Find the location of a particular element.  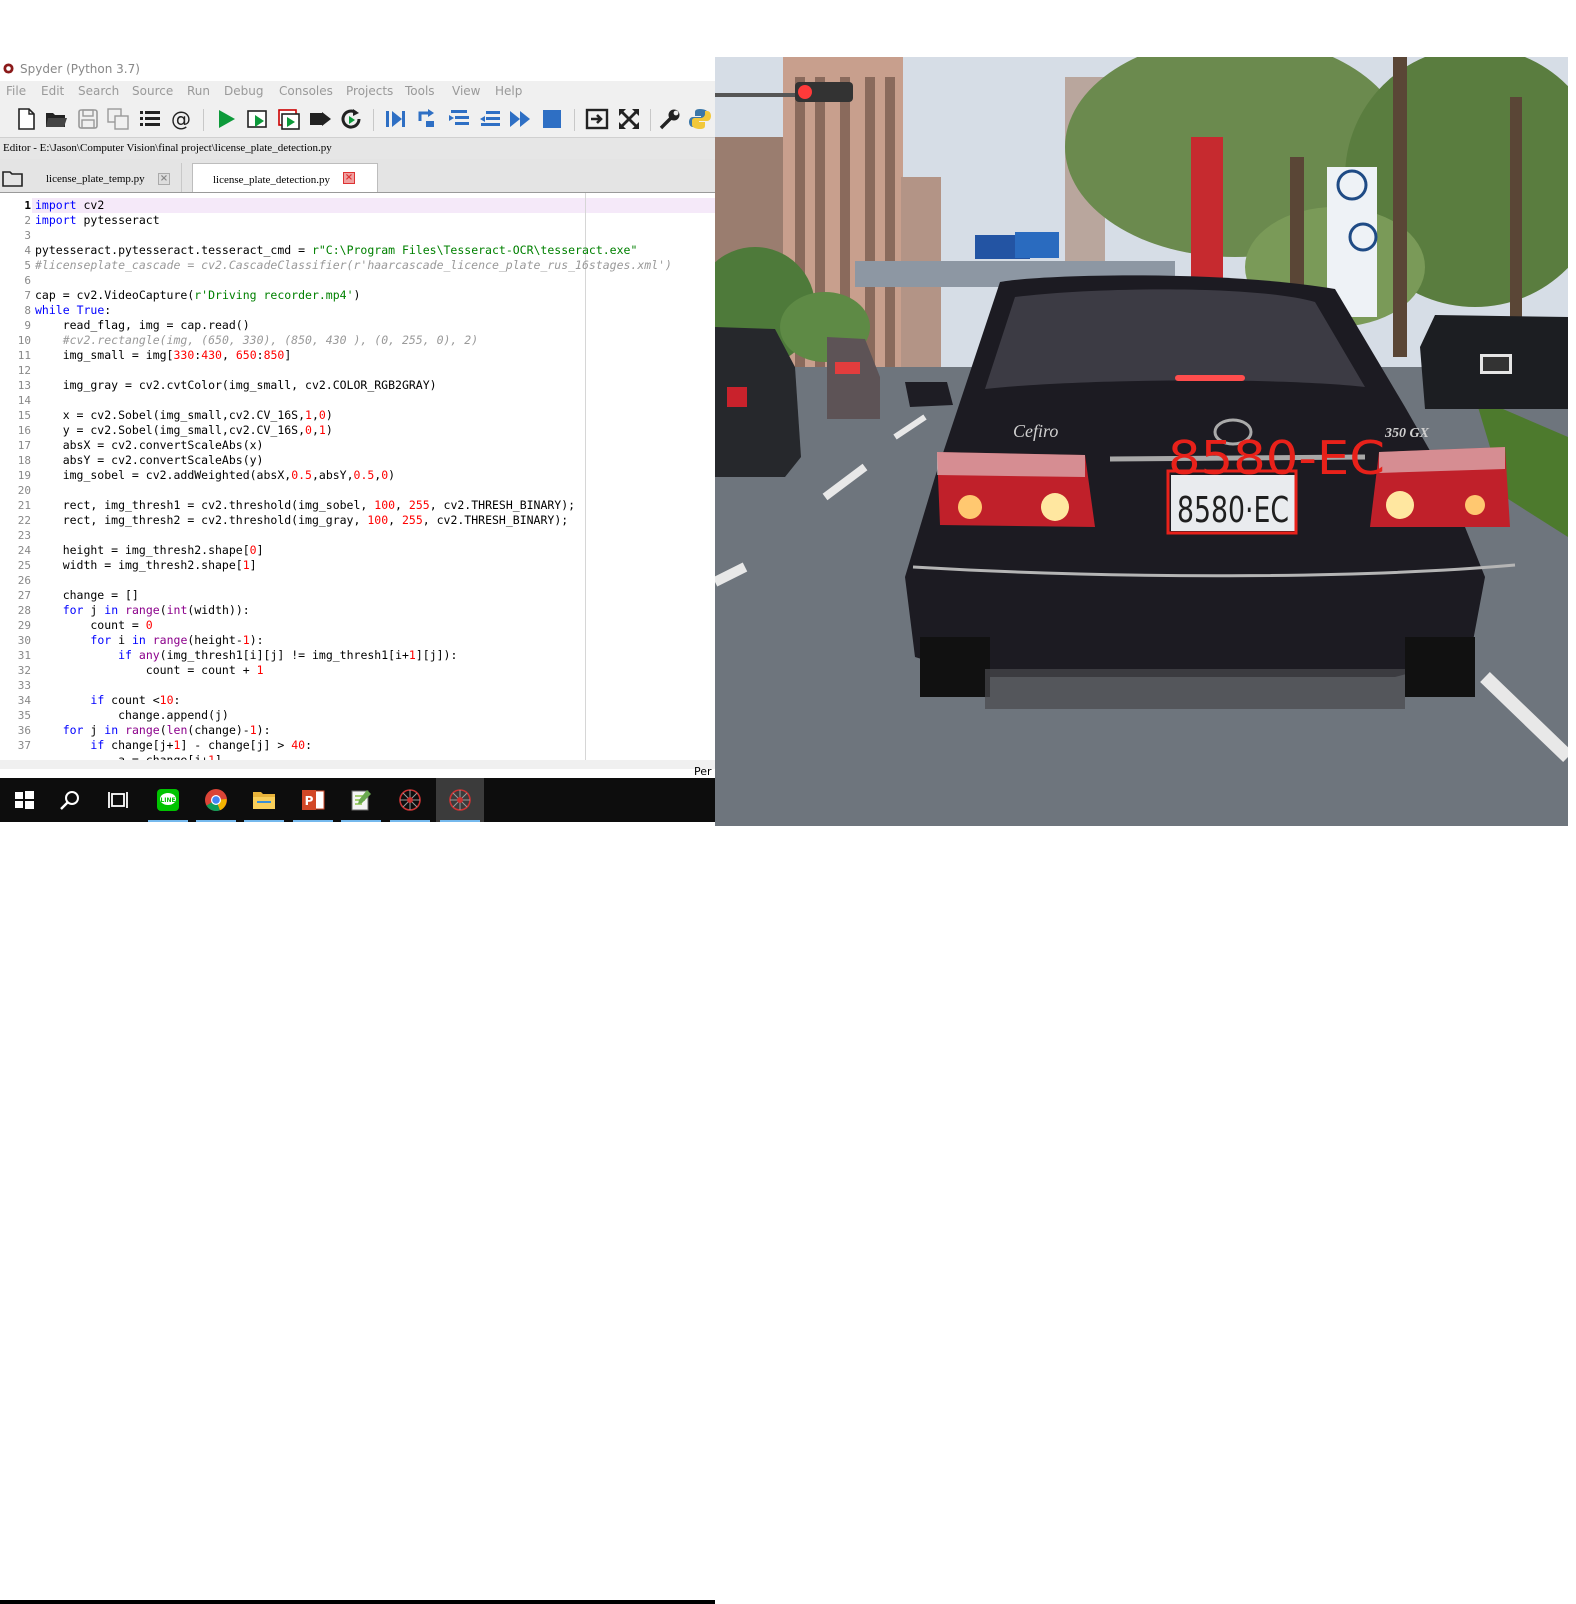

code-line: height = img_thresh2.shape[0] is located at coordinates (149, 550).